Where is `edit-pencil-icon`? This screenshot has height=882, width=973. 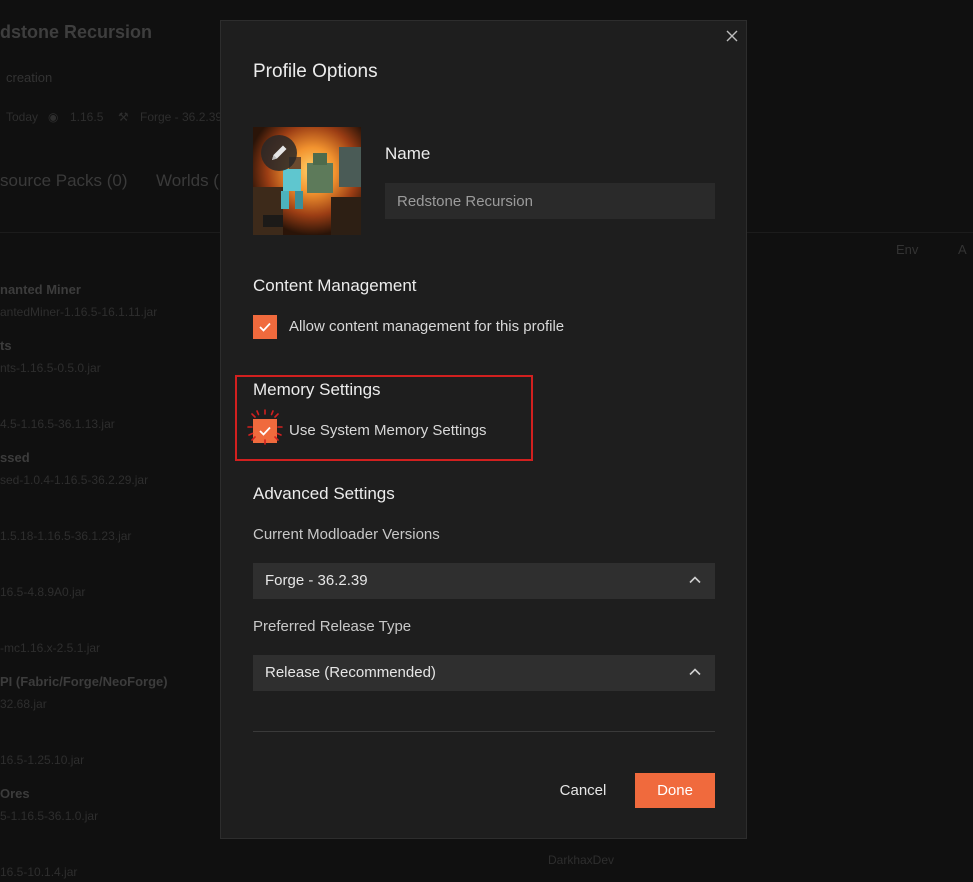
edit-pencil-icon is located at coordinates (279, 153).